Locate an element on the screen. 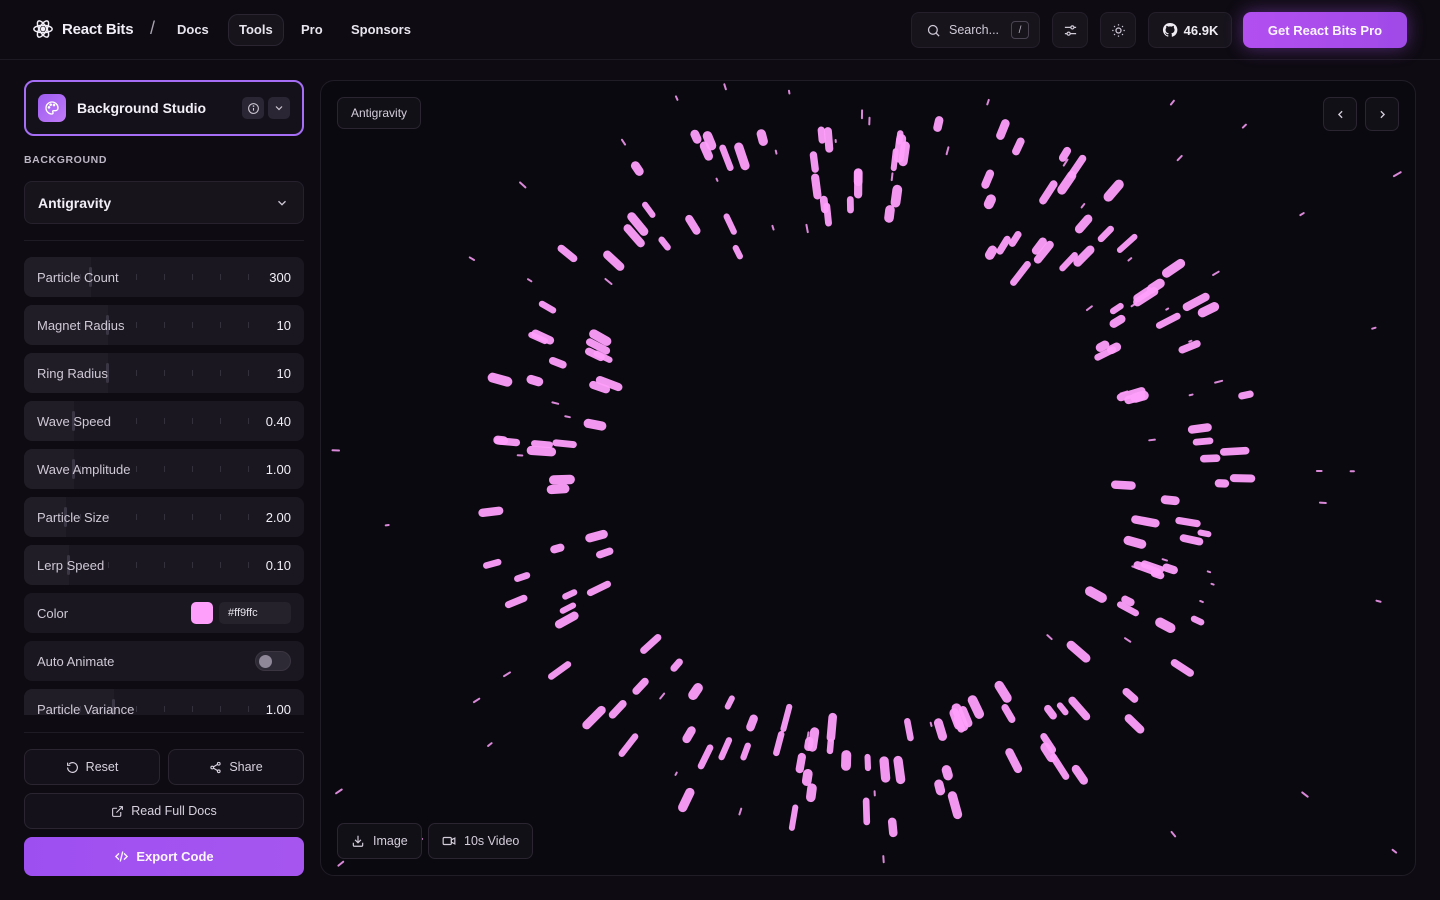 Image resolution: width=1440 pixels, height=900 pixels. chevron-down-icon is located at coordinates (282, 203).